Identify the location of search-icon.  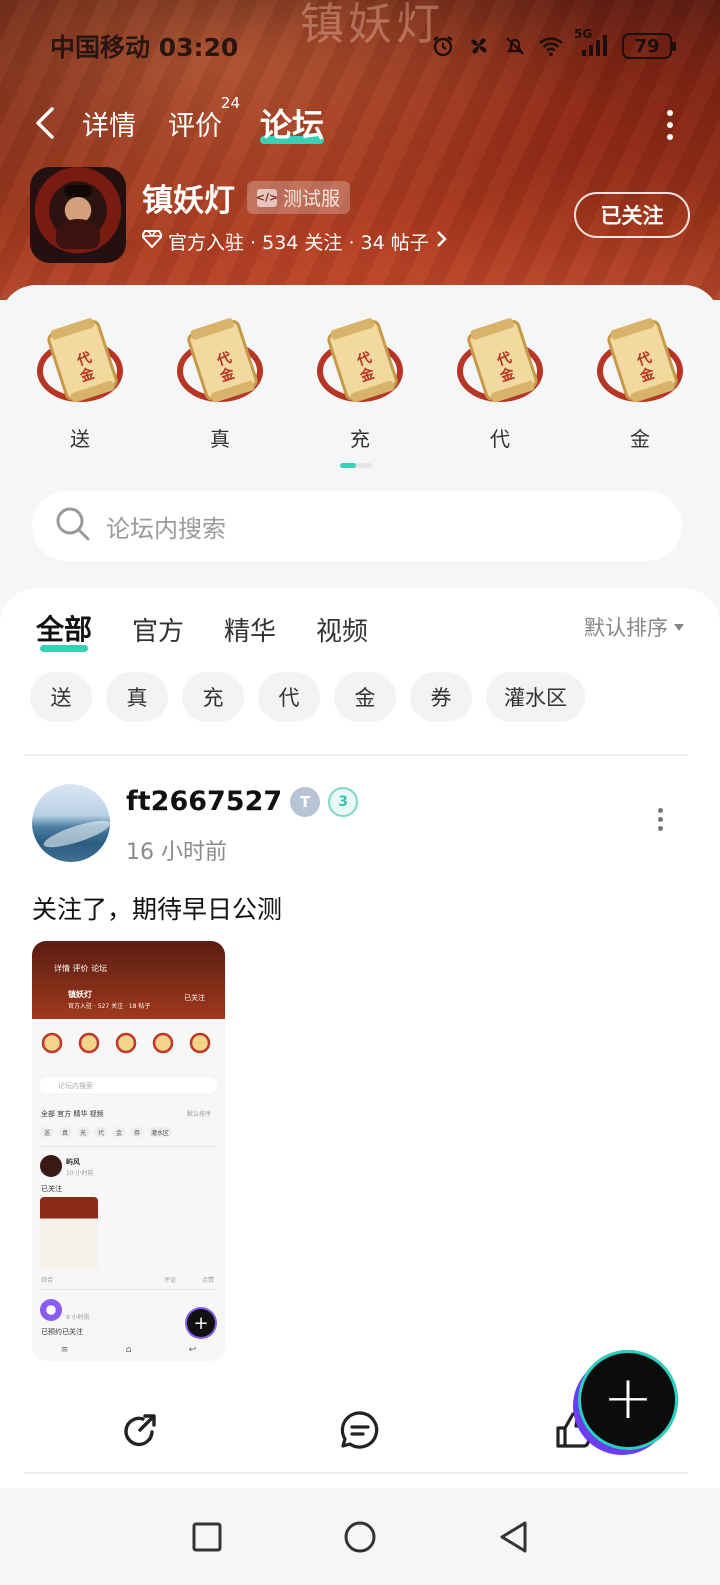
(73, 526).